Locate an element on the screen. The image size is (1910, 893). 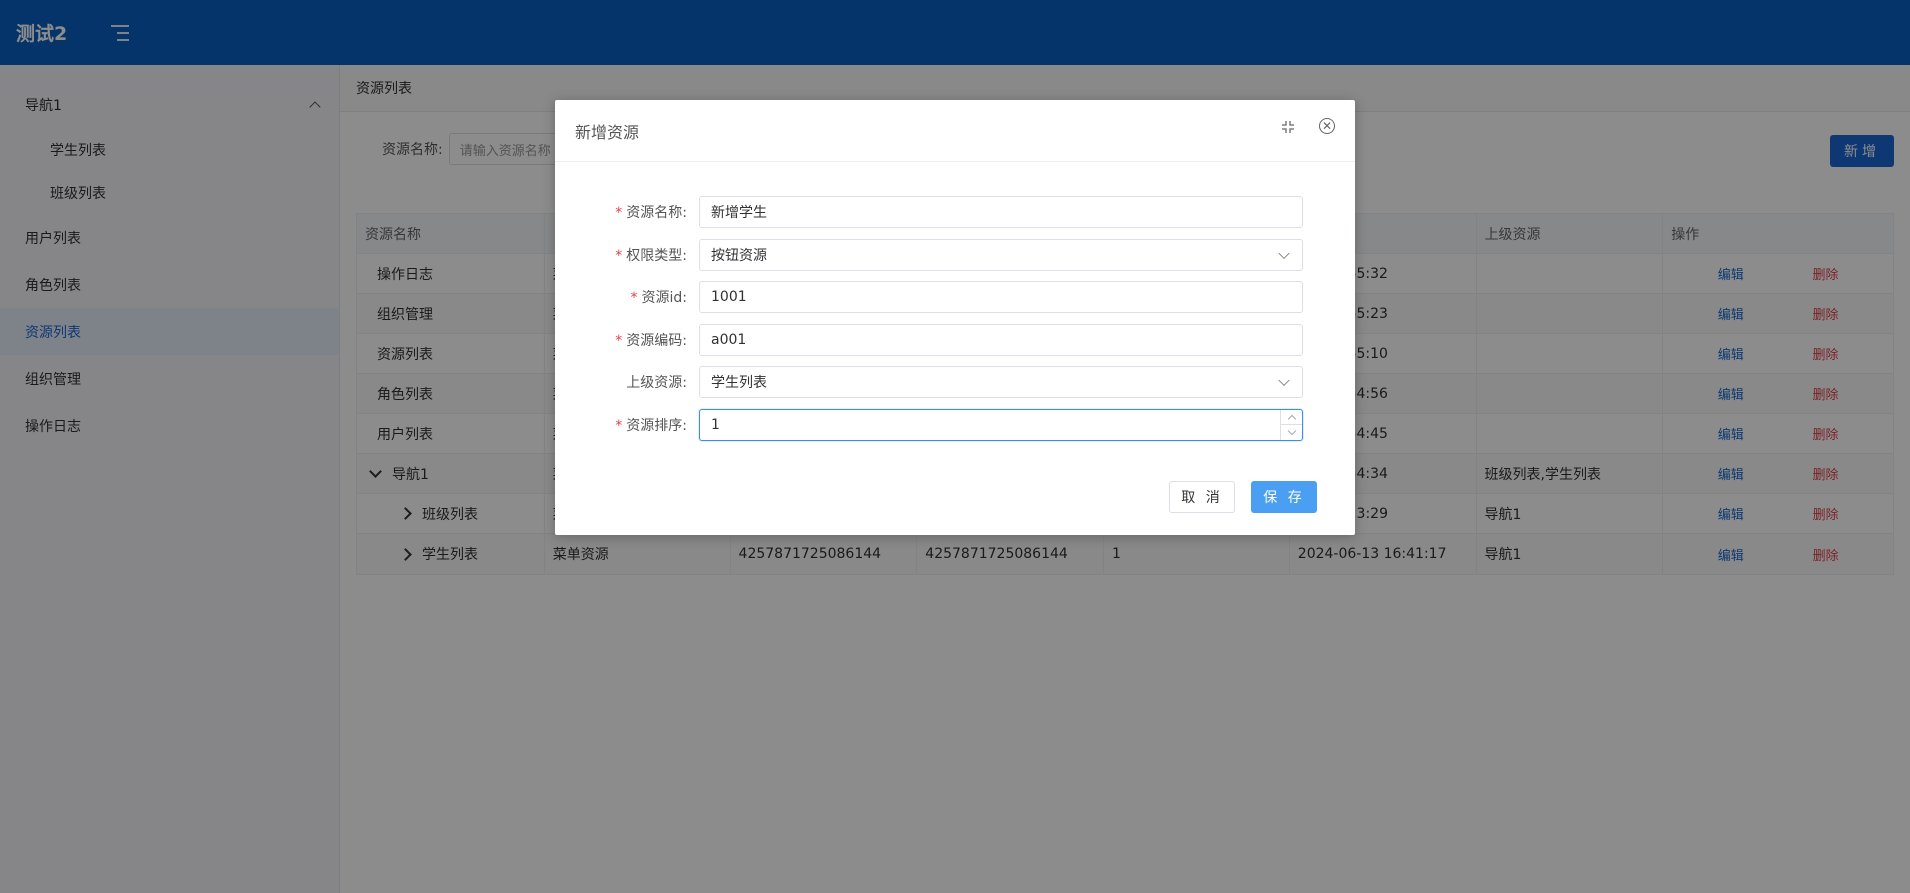
field-label: * 资源名称: is located at coordinates (651, 213).